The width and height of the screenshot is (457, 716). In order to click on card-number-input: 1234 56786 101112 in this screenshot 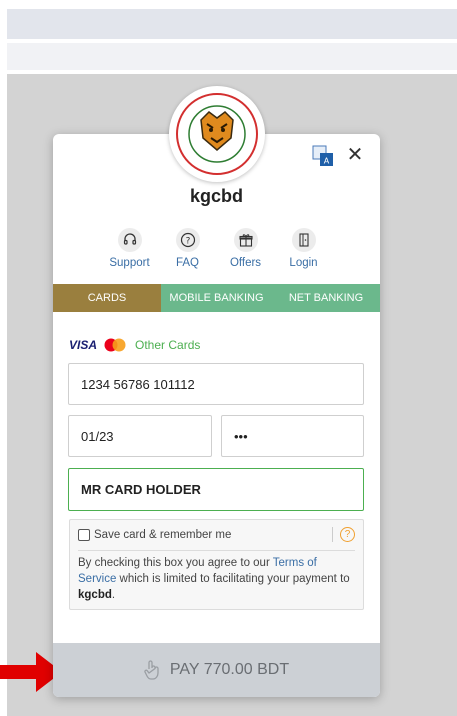, I will do `click(216, 384)`.